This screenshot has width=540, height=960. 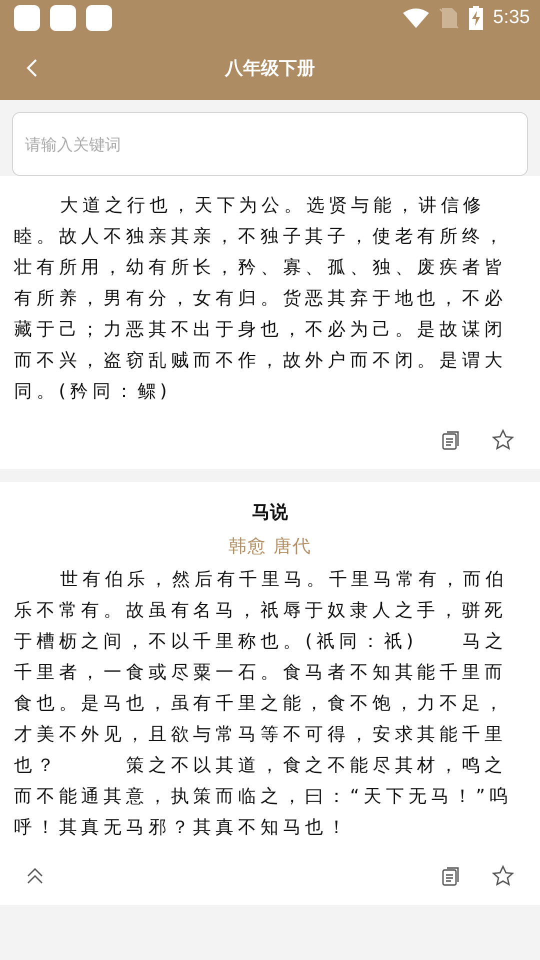 I want to click on status-time: 5:35, so click(x=511, y=18).